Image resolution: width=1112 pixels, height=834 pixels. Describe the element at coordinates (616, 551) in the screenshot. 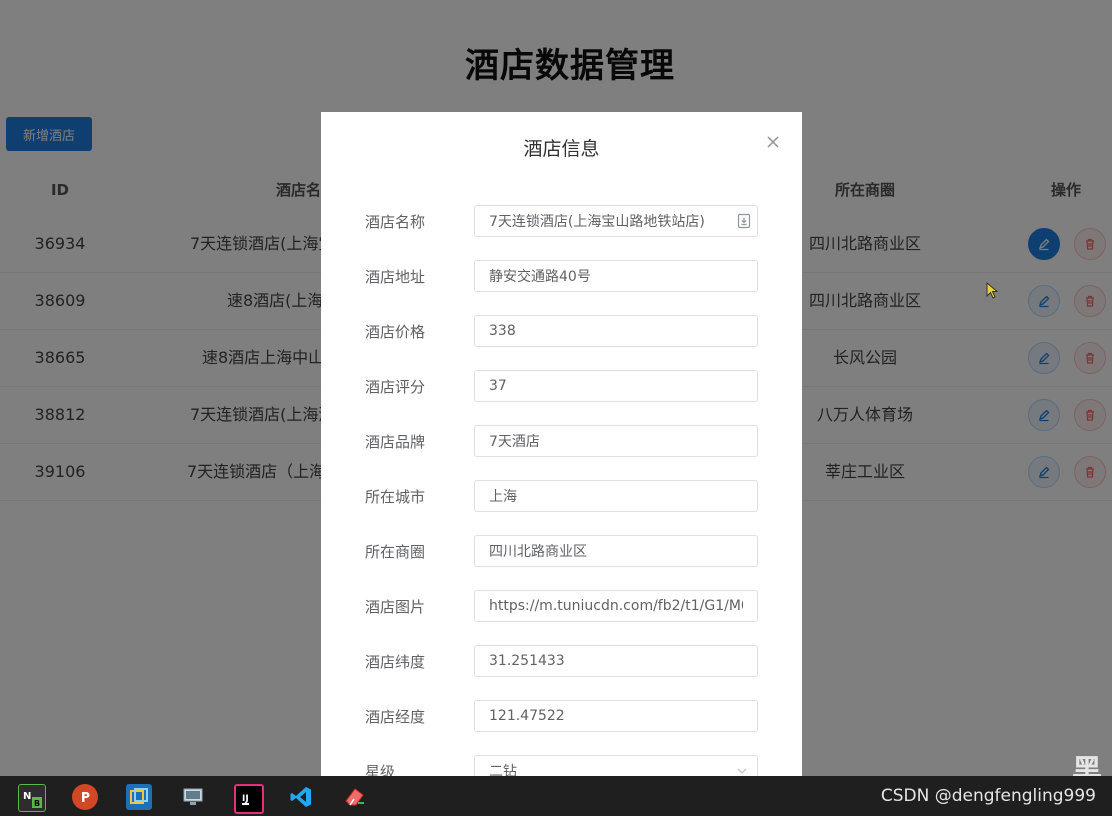

I see `hotel-business-input` at that location.